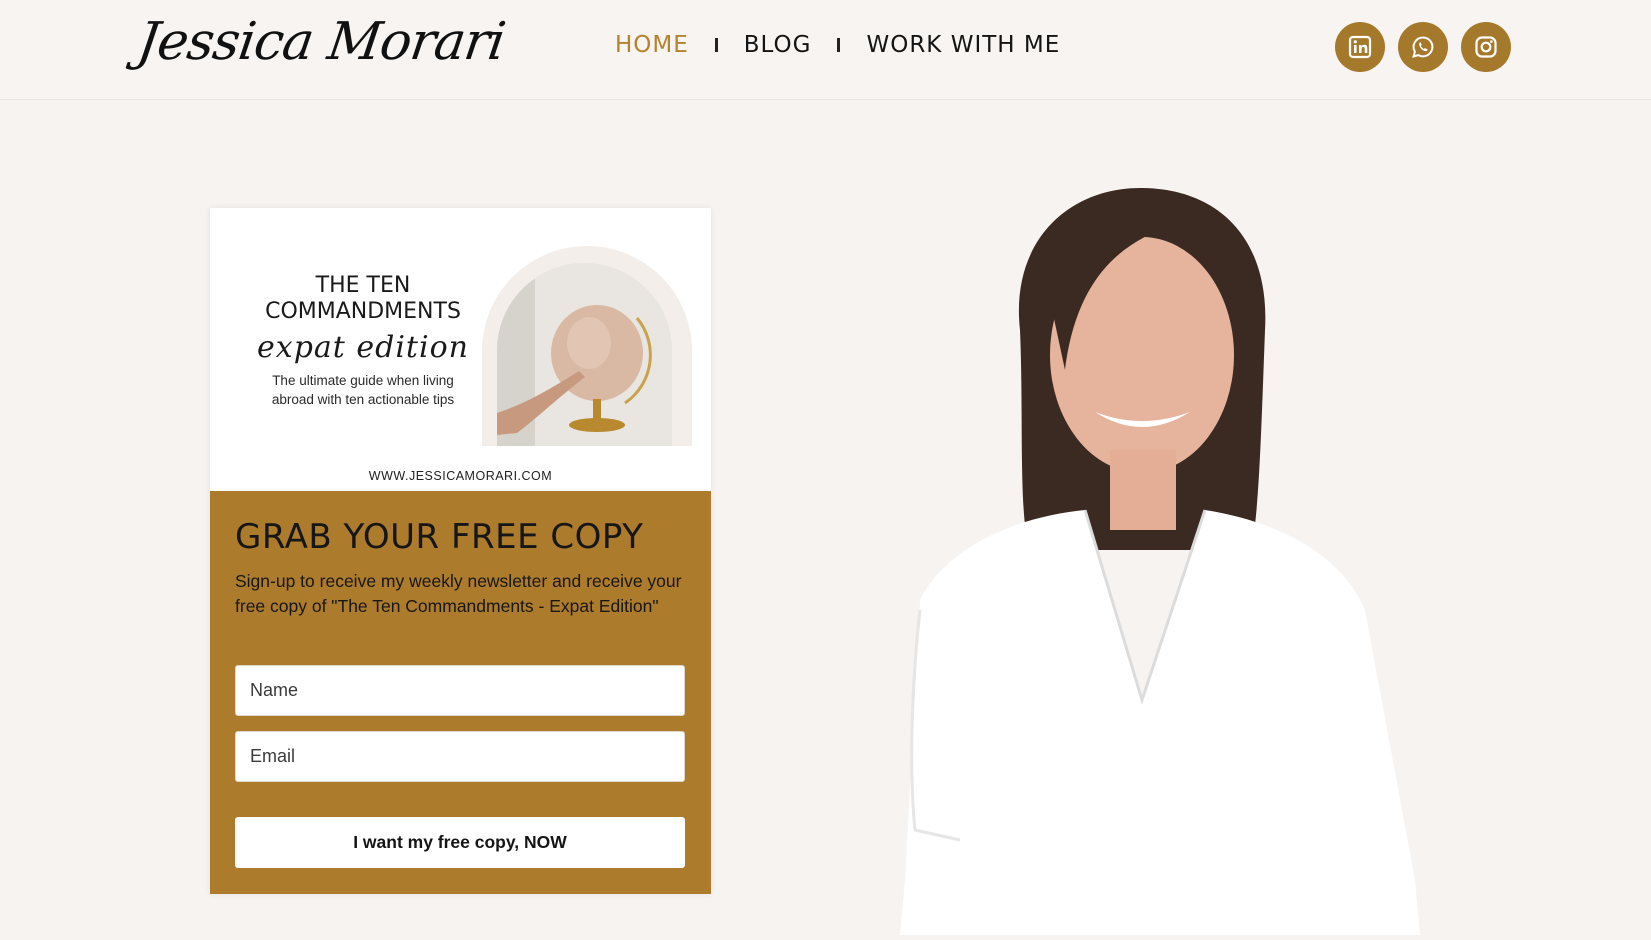 The width and height of the screenshot is (1651, 940). What do you see at coordinates (652, 45) in the screenshot?
I see `nav-home: HOME` at bounding box center [652, 45].